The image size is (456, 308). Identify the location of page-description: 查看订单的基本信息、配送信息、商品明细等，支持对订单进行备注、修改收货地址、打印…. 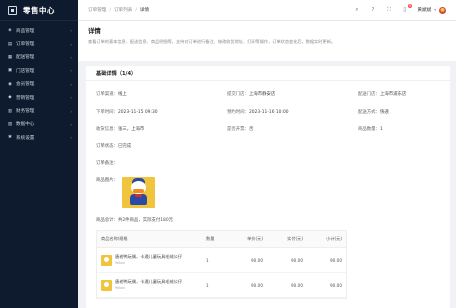
(212, 41).